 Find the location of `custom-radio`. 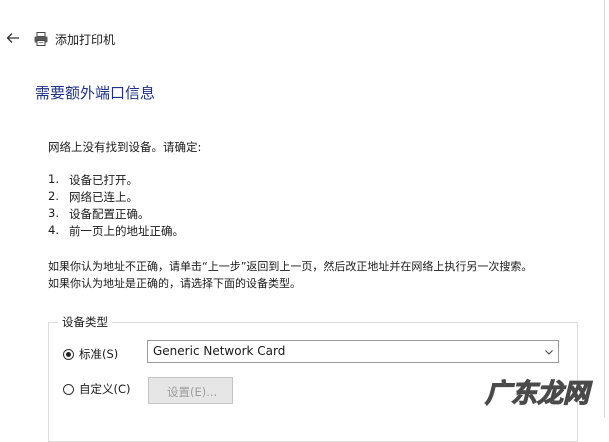

custom-radio is located at coordinates (68, 389).